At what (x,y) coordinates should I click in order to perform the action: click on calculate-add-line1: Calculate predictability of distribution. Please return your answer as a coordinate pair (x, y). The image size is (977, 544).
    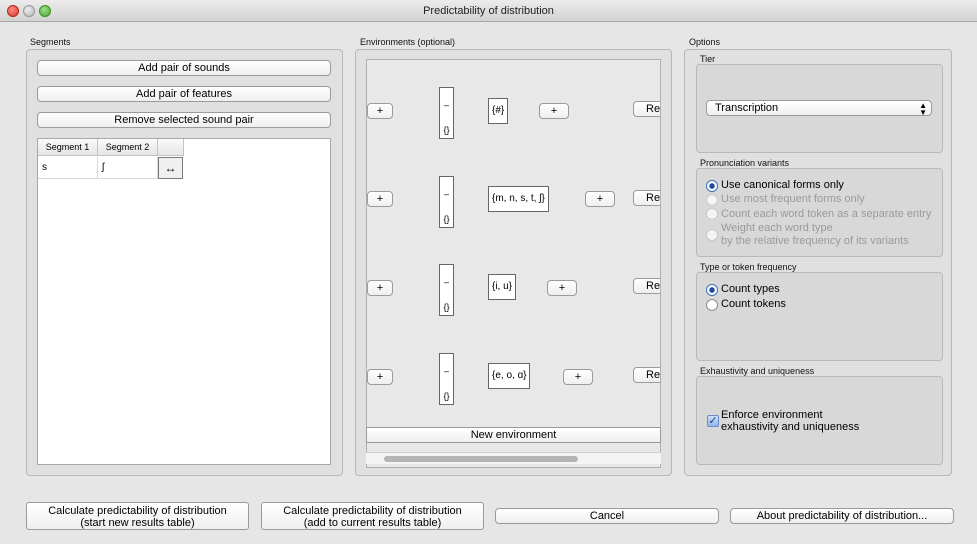
    Looking at the image, I should click on (372, 511).